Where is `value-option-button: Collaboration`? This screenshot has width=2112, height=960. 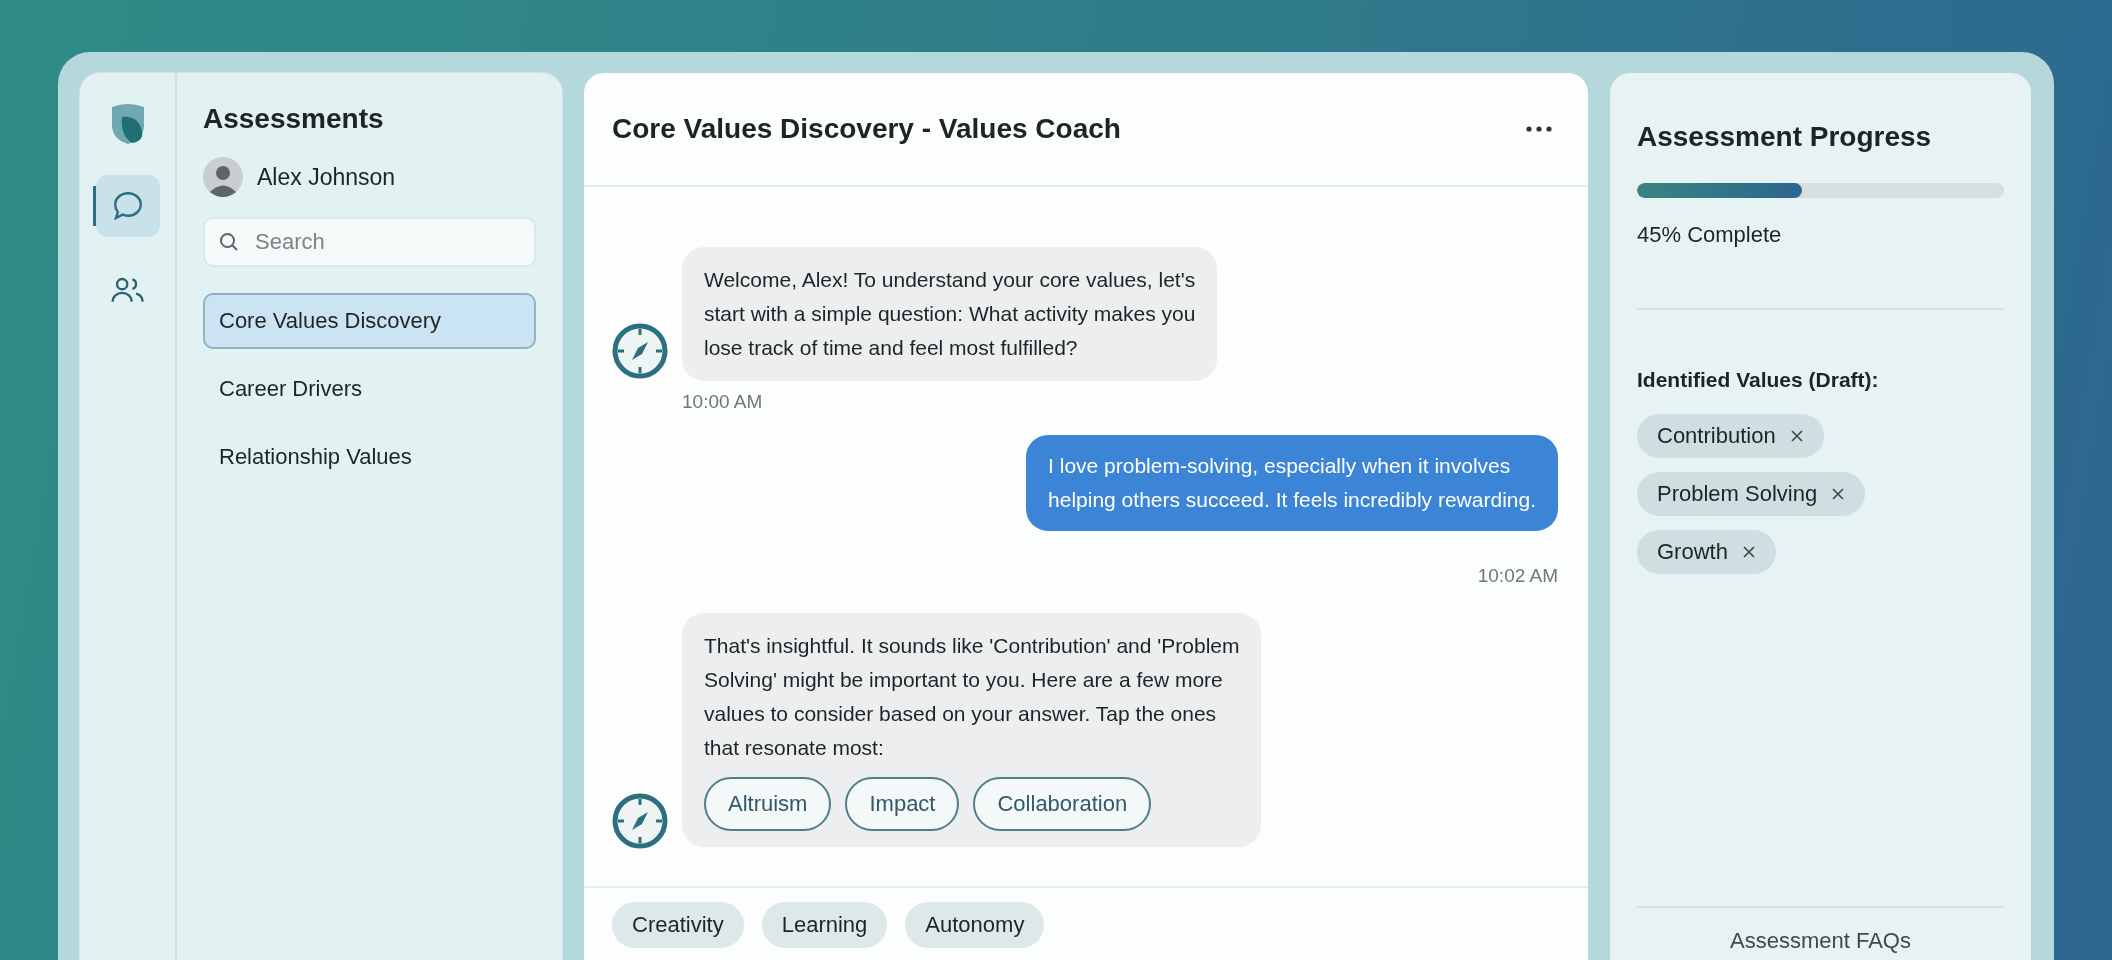
value-option-button: Collaboration is located at coordinates (1062, 804).